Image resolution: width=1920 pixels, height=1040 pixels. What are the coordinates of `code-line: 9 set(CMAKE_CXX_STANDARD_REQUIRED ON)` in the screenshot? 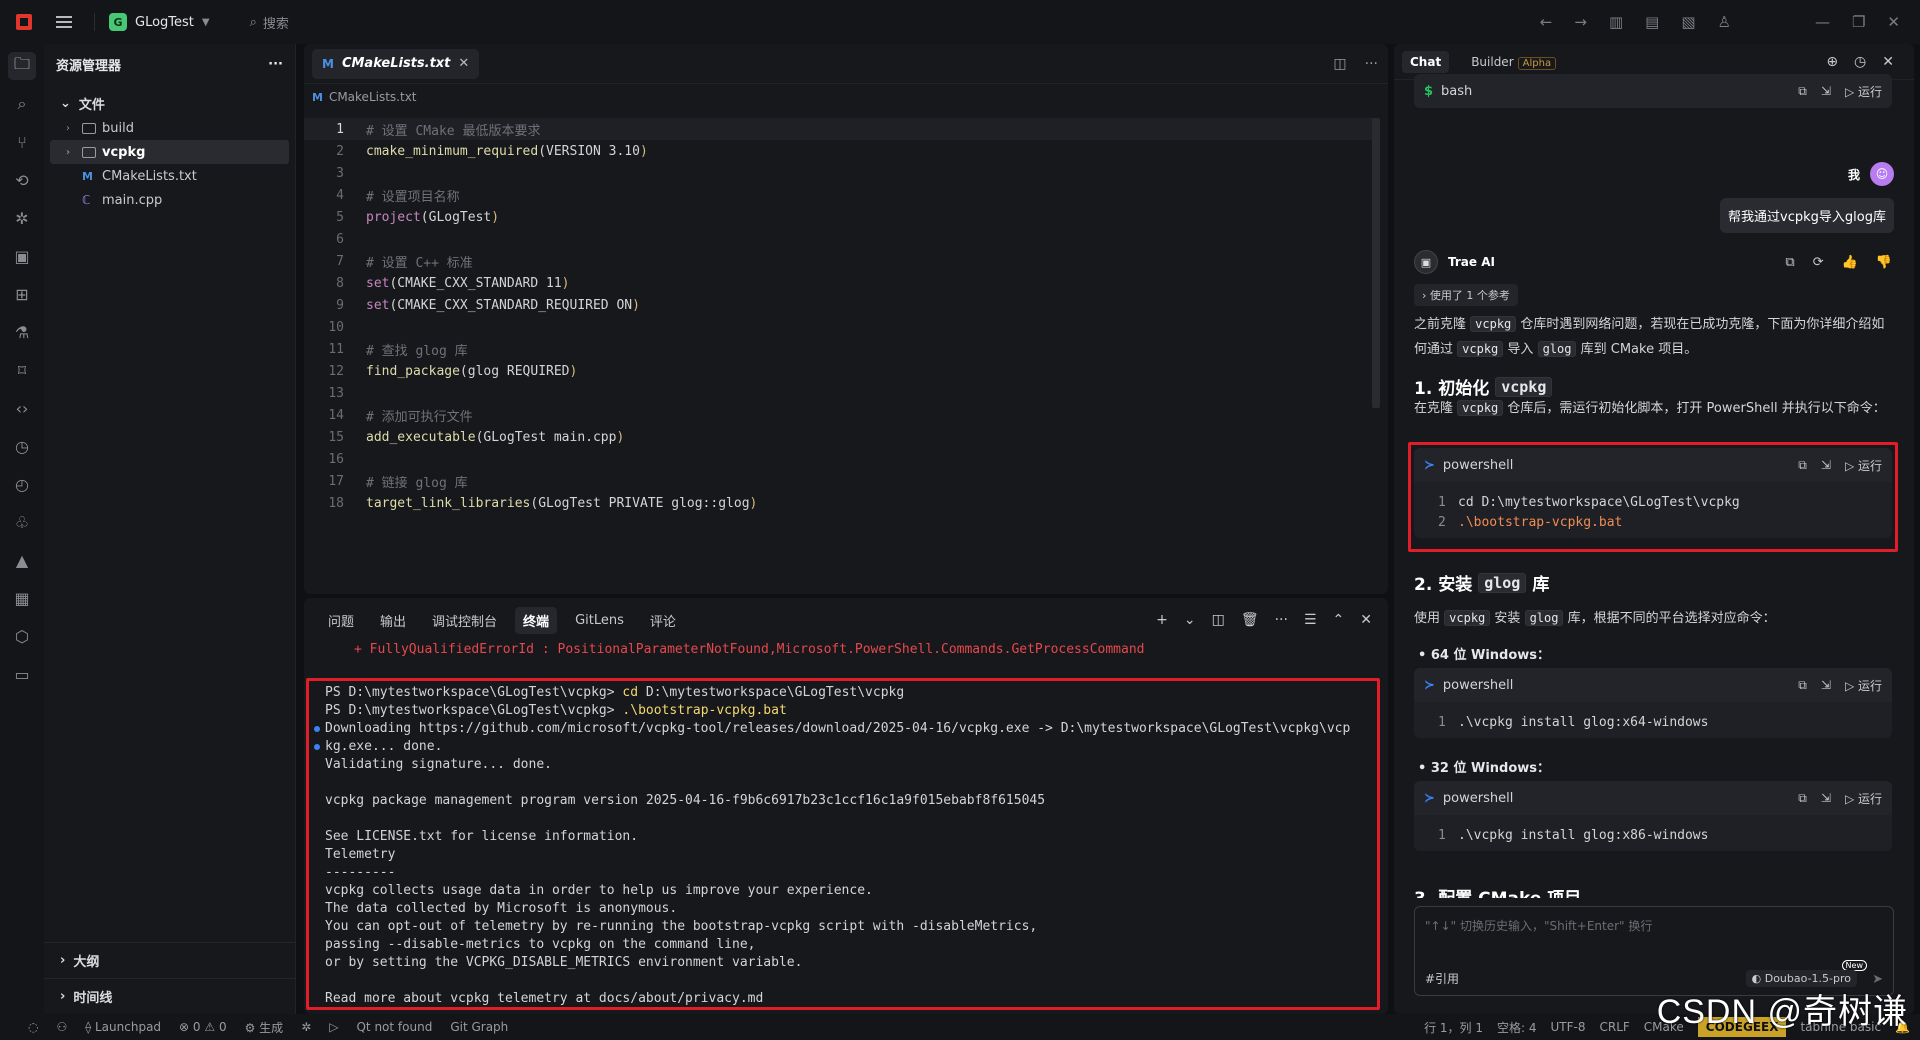 It's located at (839, 305).